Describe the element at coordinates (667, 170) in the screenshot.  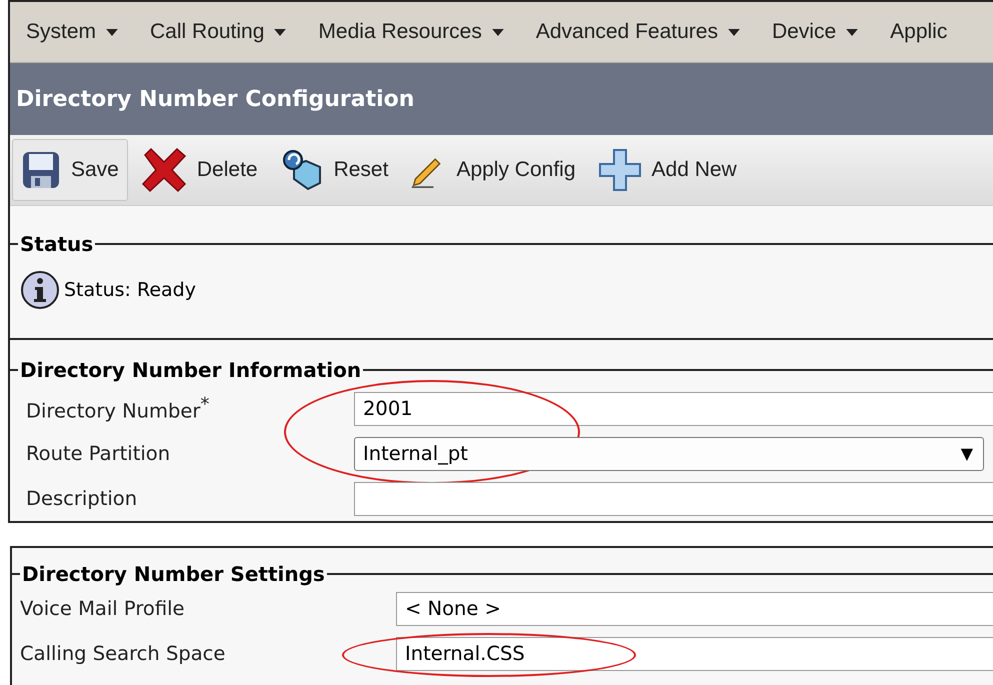
I see `toolbar-button: Add New` at that location.